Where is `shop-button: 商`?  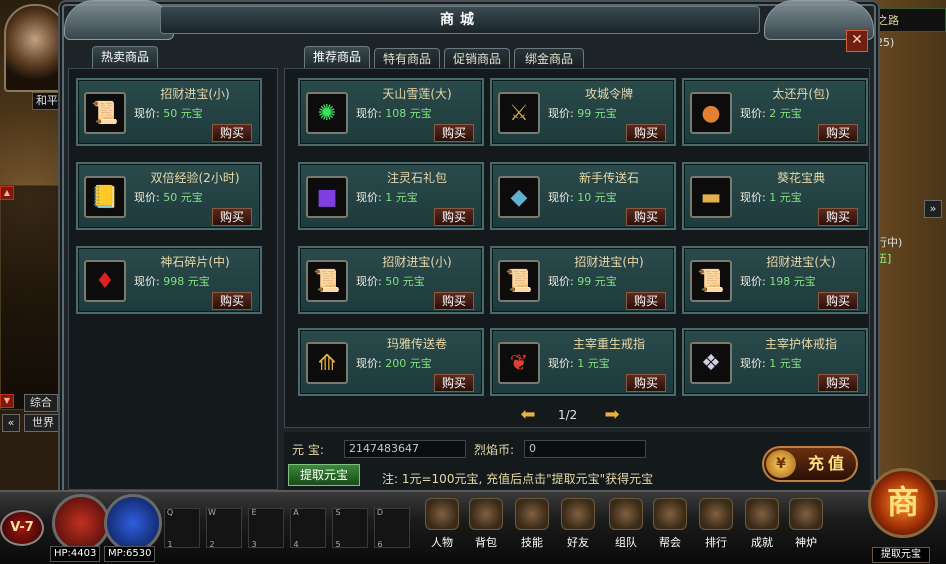
shop-button: 商 is located at coordinates (903, 503).